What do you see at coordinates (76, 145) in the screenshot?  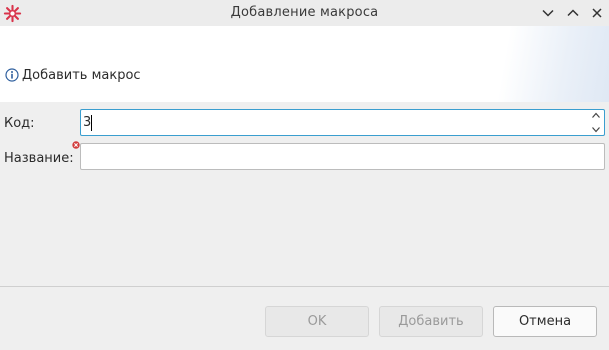 I see `error-icon` at bounding box center [76, 145].